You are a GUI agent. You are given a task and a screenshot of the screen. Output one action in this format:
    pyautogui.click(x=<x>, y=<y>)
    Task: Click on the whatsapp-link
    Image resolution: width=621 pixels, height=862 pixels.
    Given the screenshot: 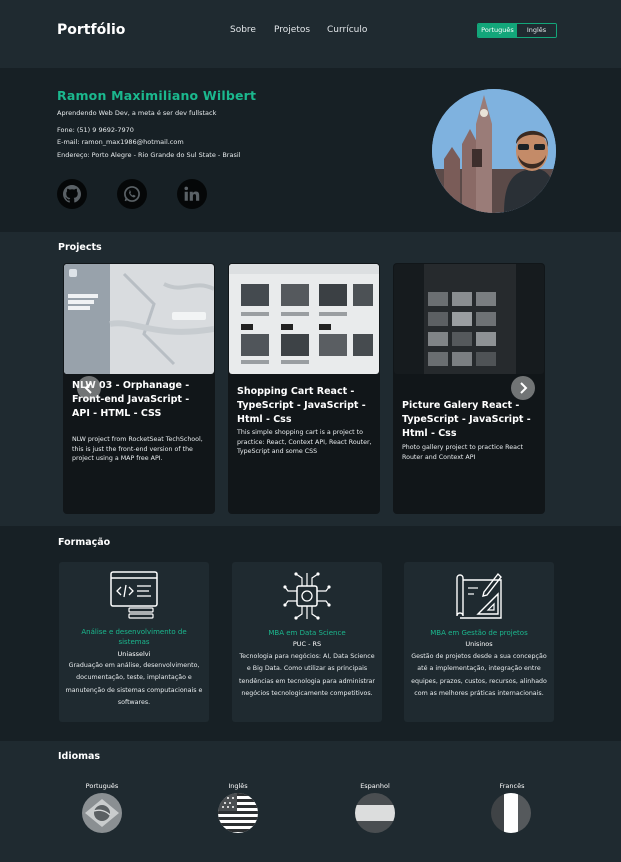 What is the action you would take?
    pyautogui.click(x=132, y=194)
    